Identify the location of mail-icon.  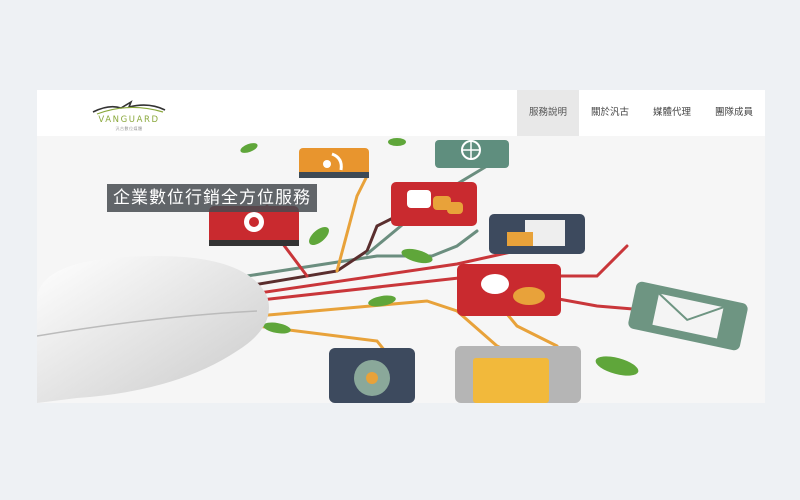
(688, 316).